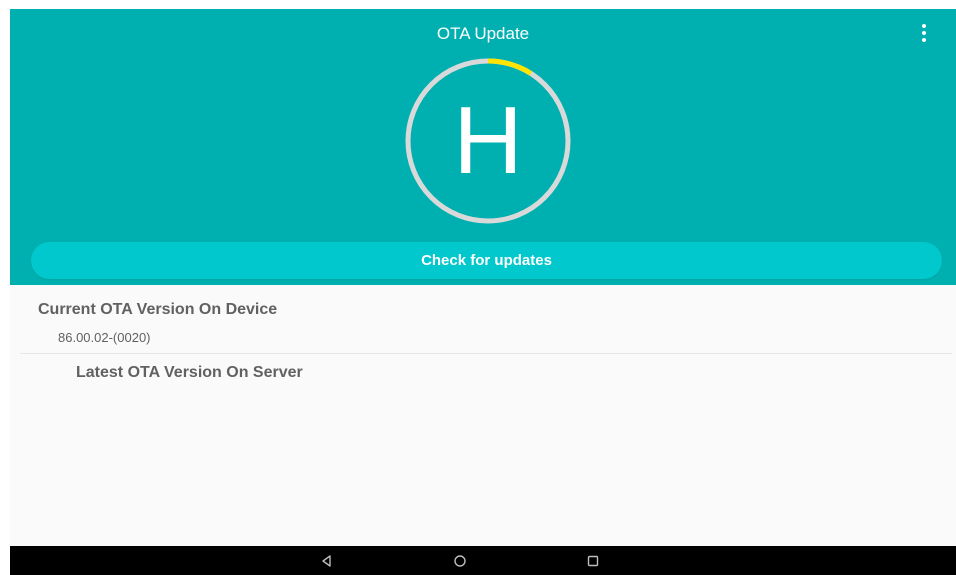  Describe the element at coordinates (483, 560) in the screenshot. I see `system-navigation-bar` at that location.